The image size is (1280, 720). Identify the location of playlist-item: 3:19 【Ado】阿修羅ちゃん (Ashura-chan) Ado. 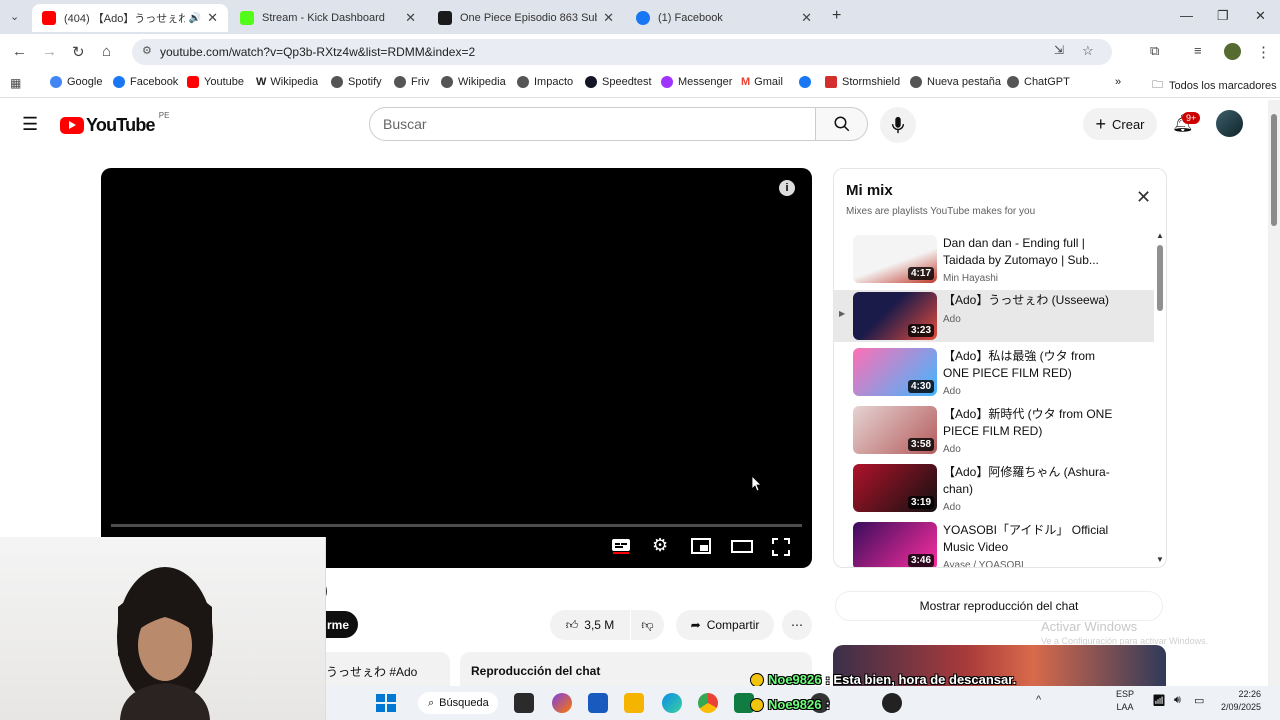
(994, 490).